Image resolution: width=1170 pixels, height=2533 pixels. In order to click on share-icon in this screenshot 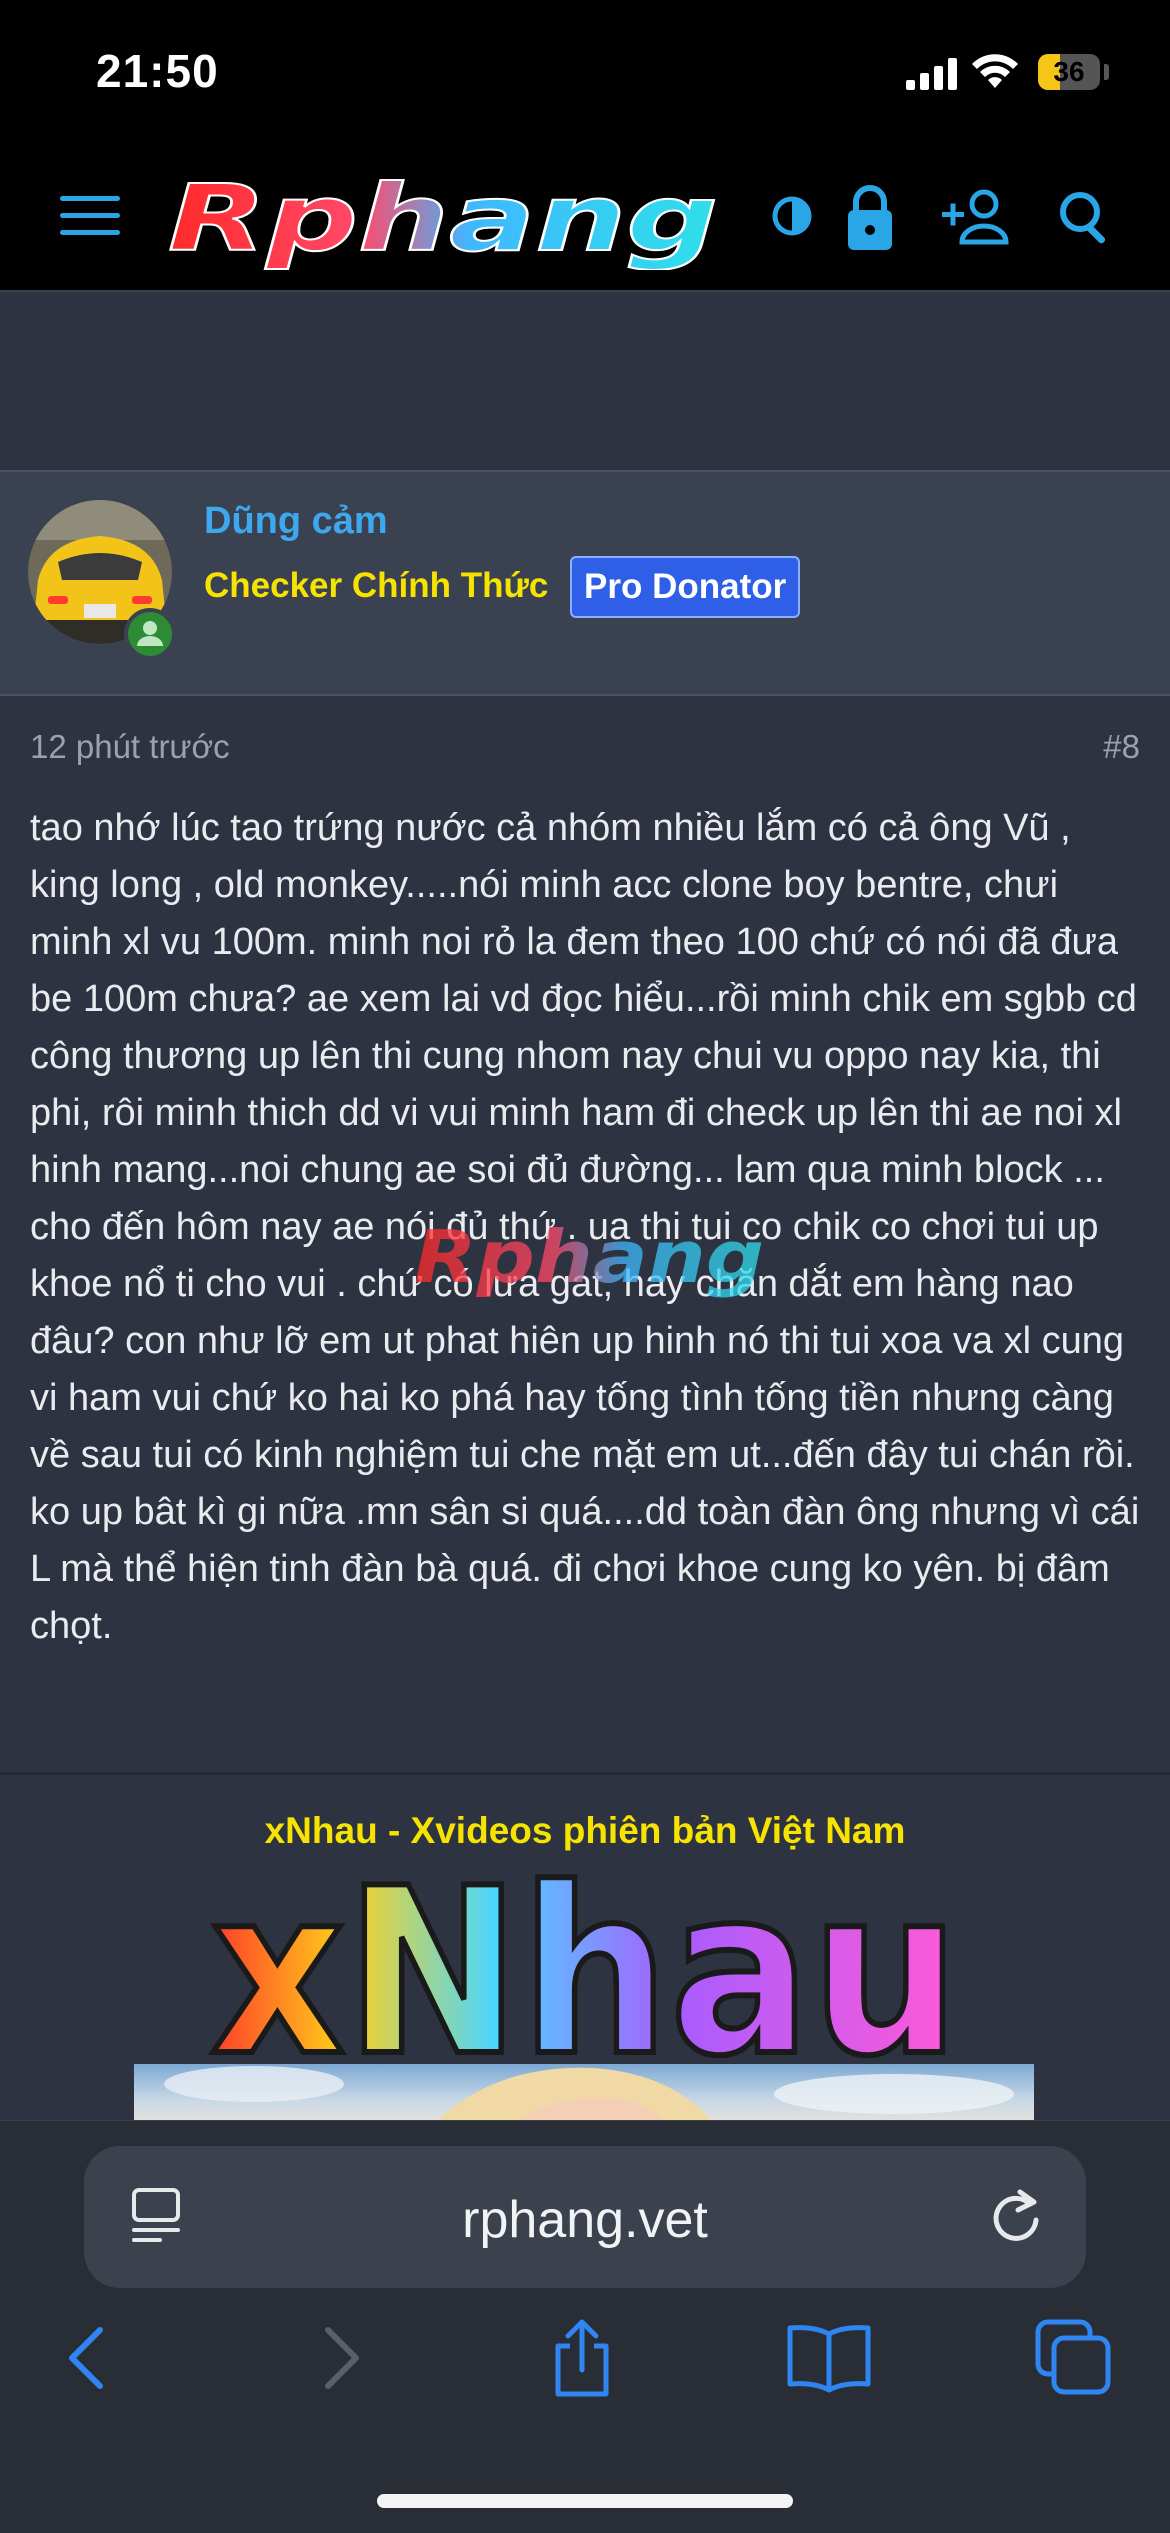, I will do `click(582, 2358)`.